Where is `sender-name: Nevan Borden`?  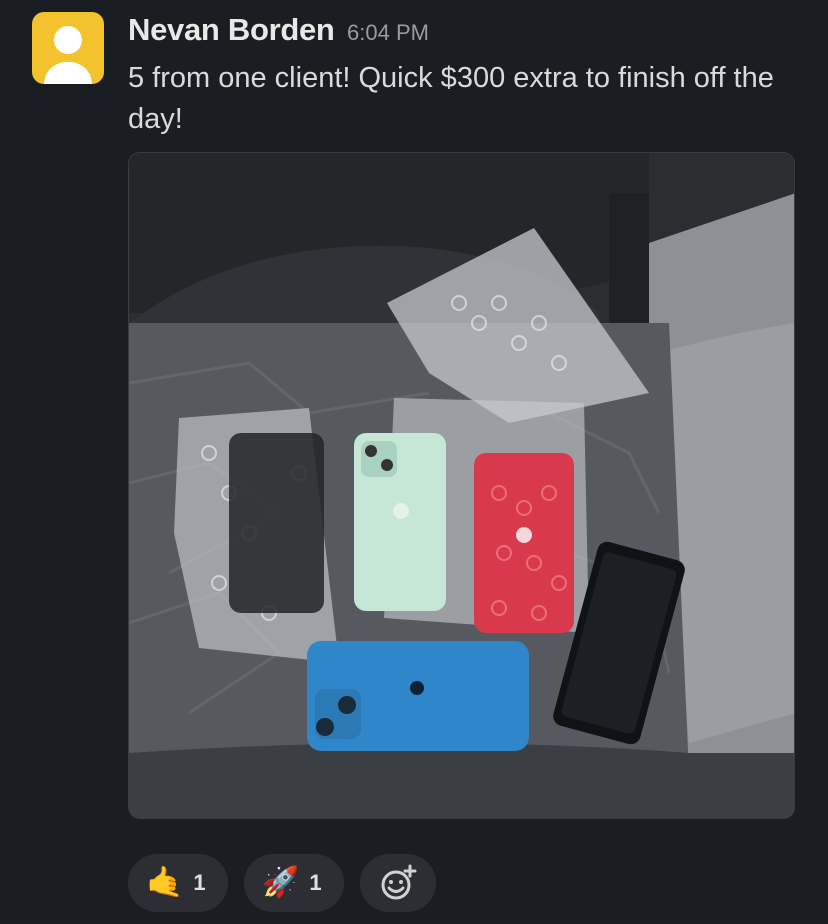
sender-name: Nevan Borden is located at coordinates (231, 29).